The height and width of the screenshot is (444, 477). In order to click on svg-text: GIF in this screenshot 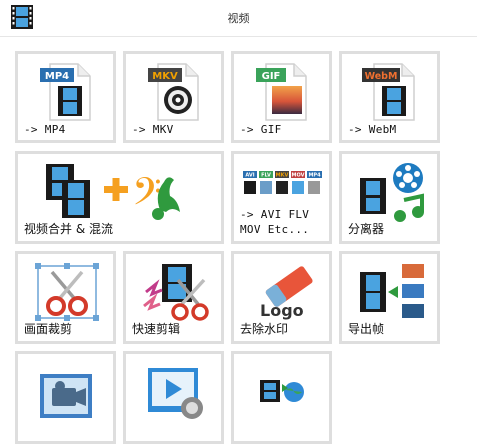, I will do `click(271, 76)`.